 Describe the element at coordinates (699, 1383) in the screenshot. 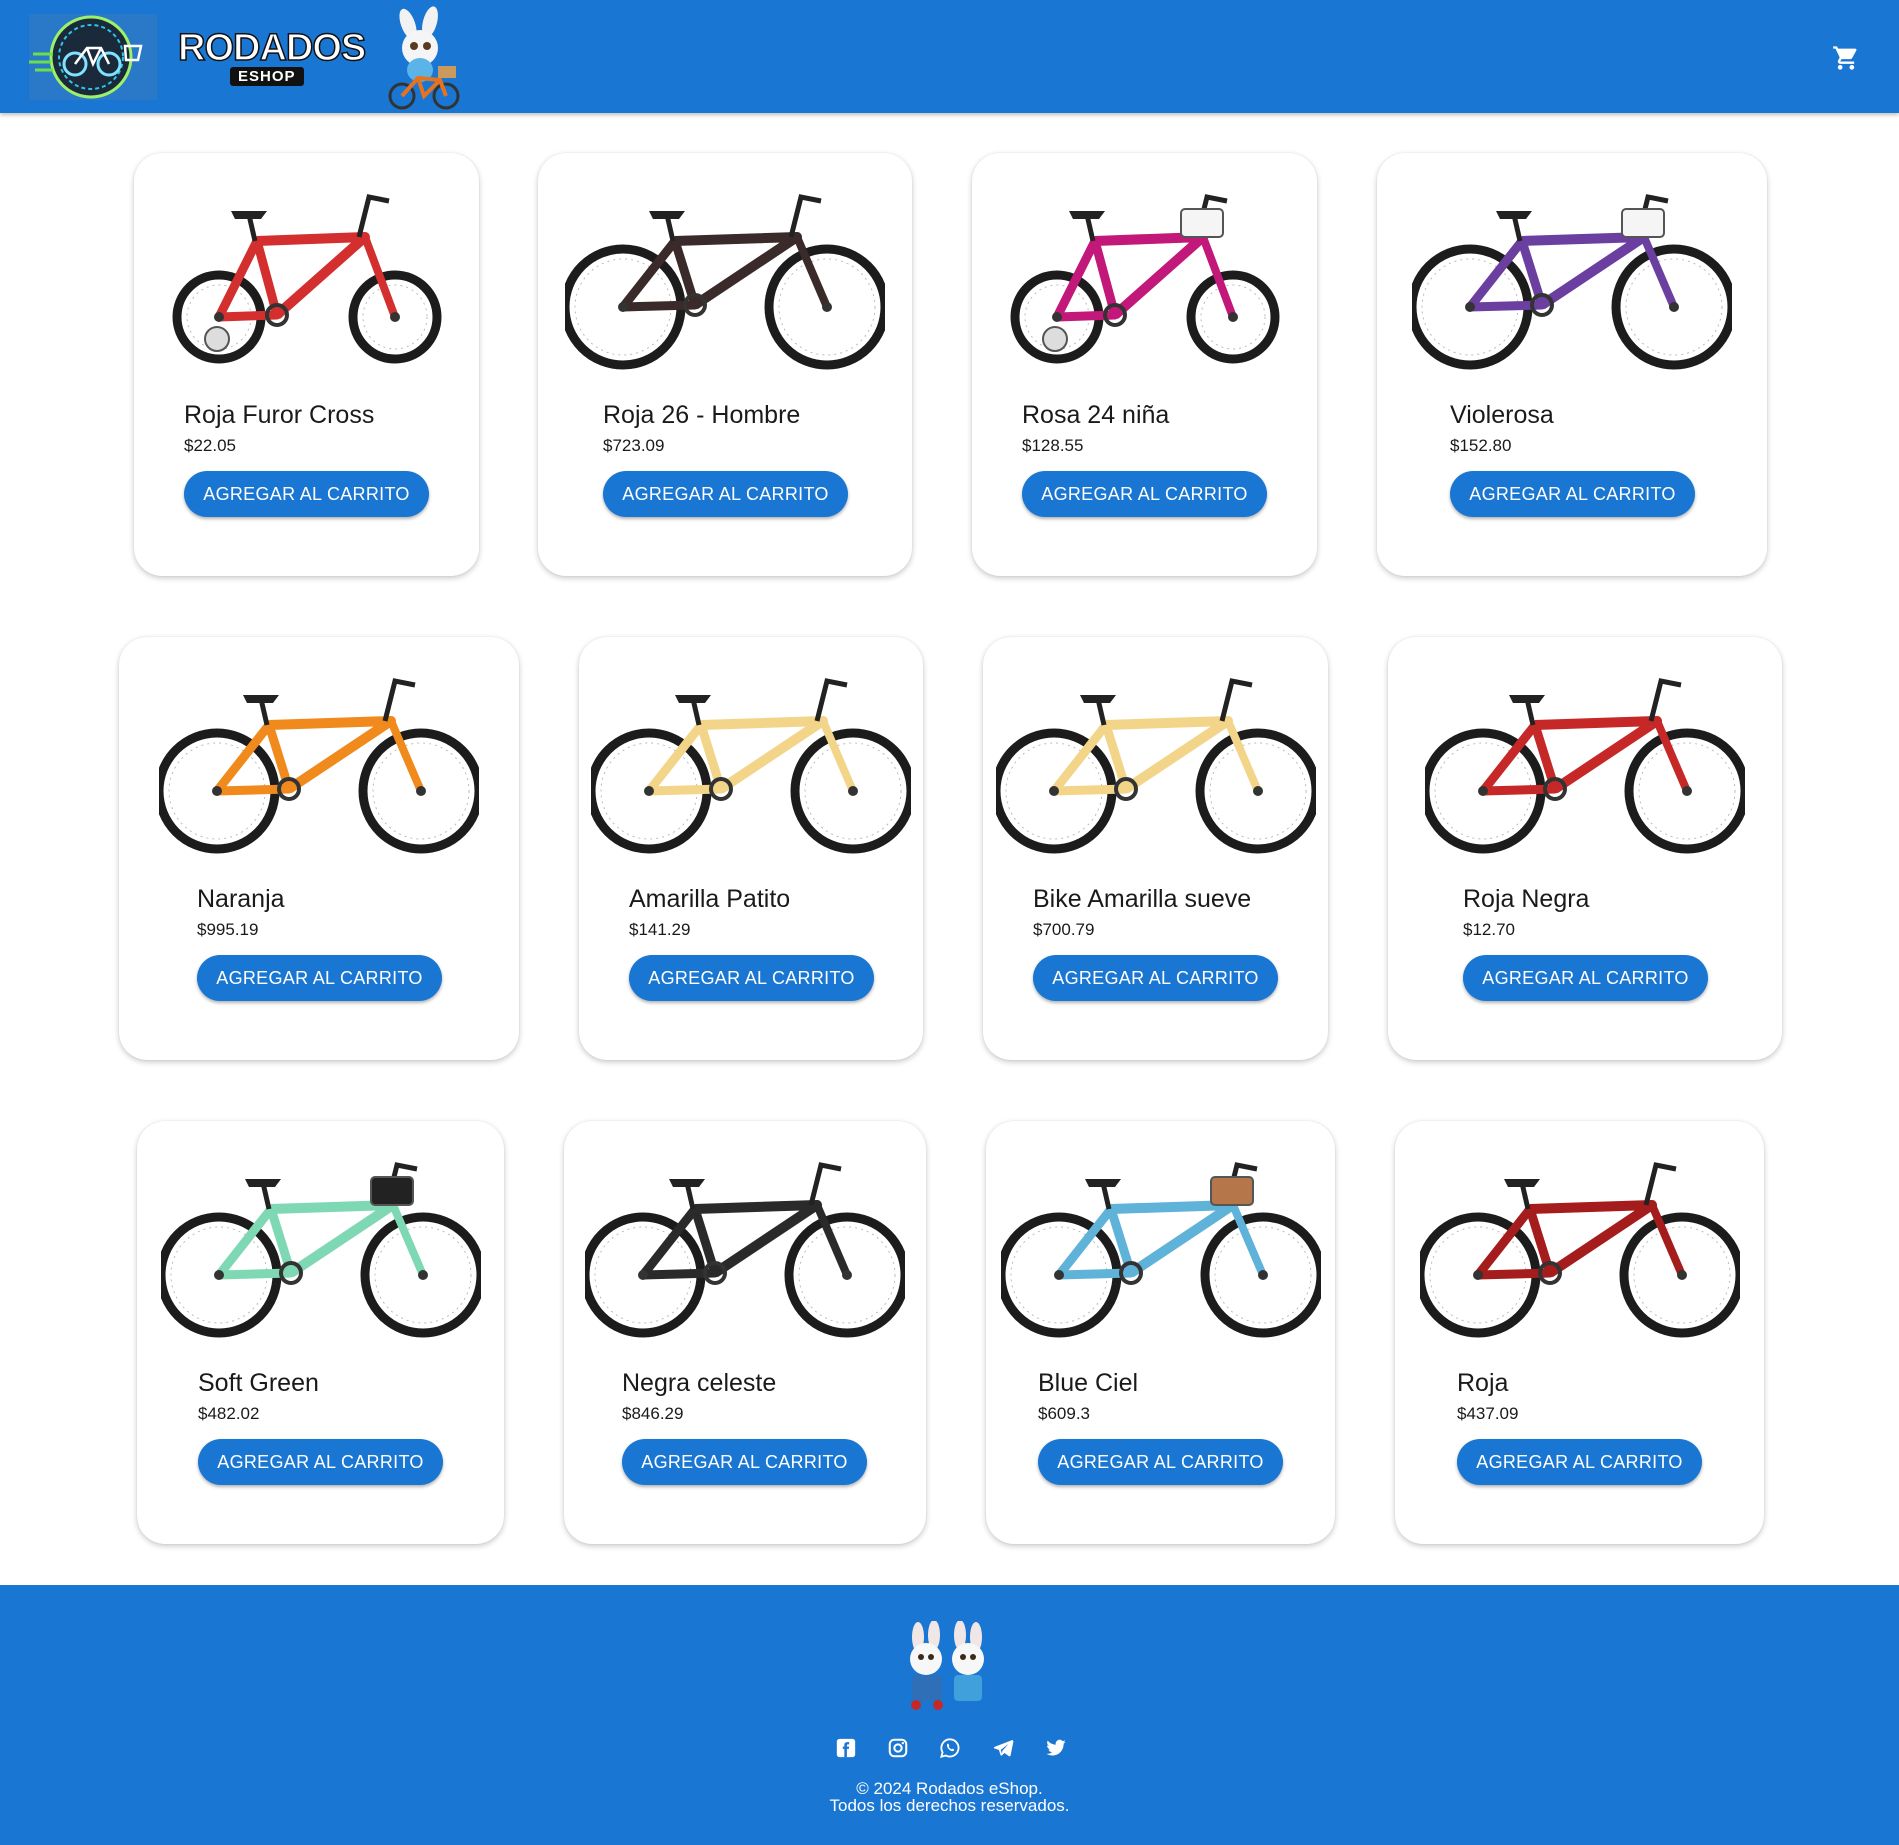

I see `product-name: Negra celeste` at that location.